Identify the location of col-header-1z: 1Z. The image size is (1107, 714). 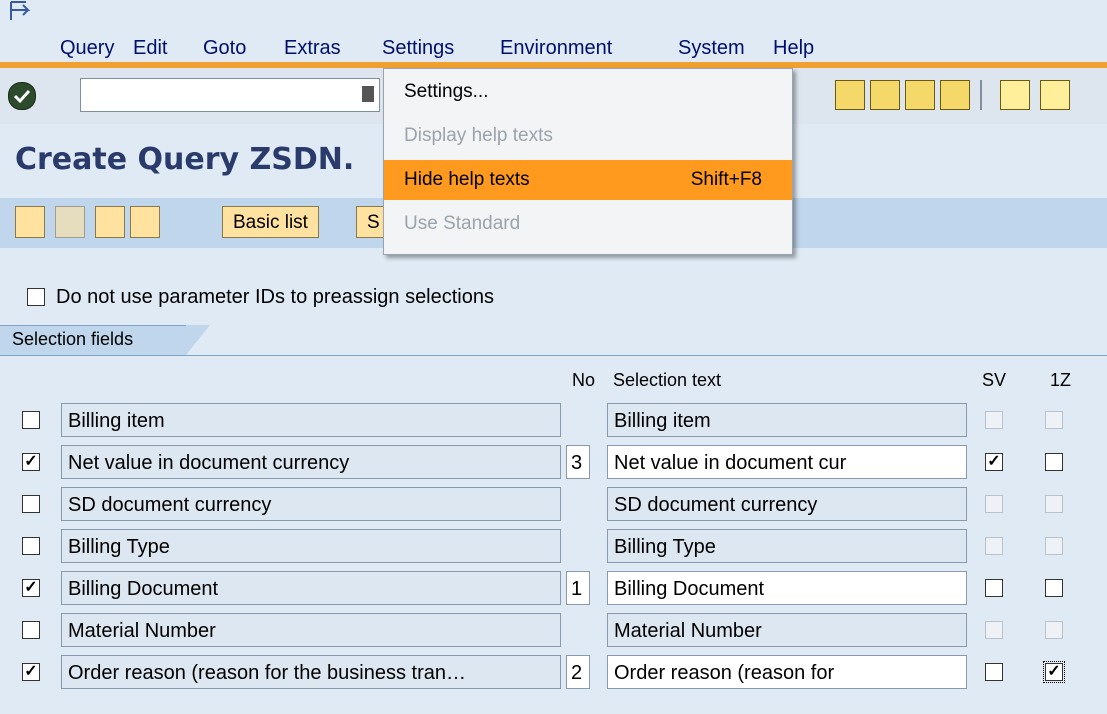
(1061, 380).